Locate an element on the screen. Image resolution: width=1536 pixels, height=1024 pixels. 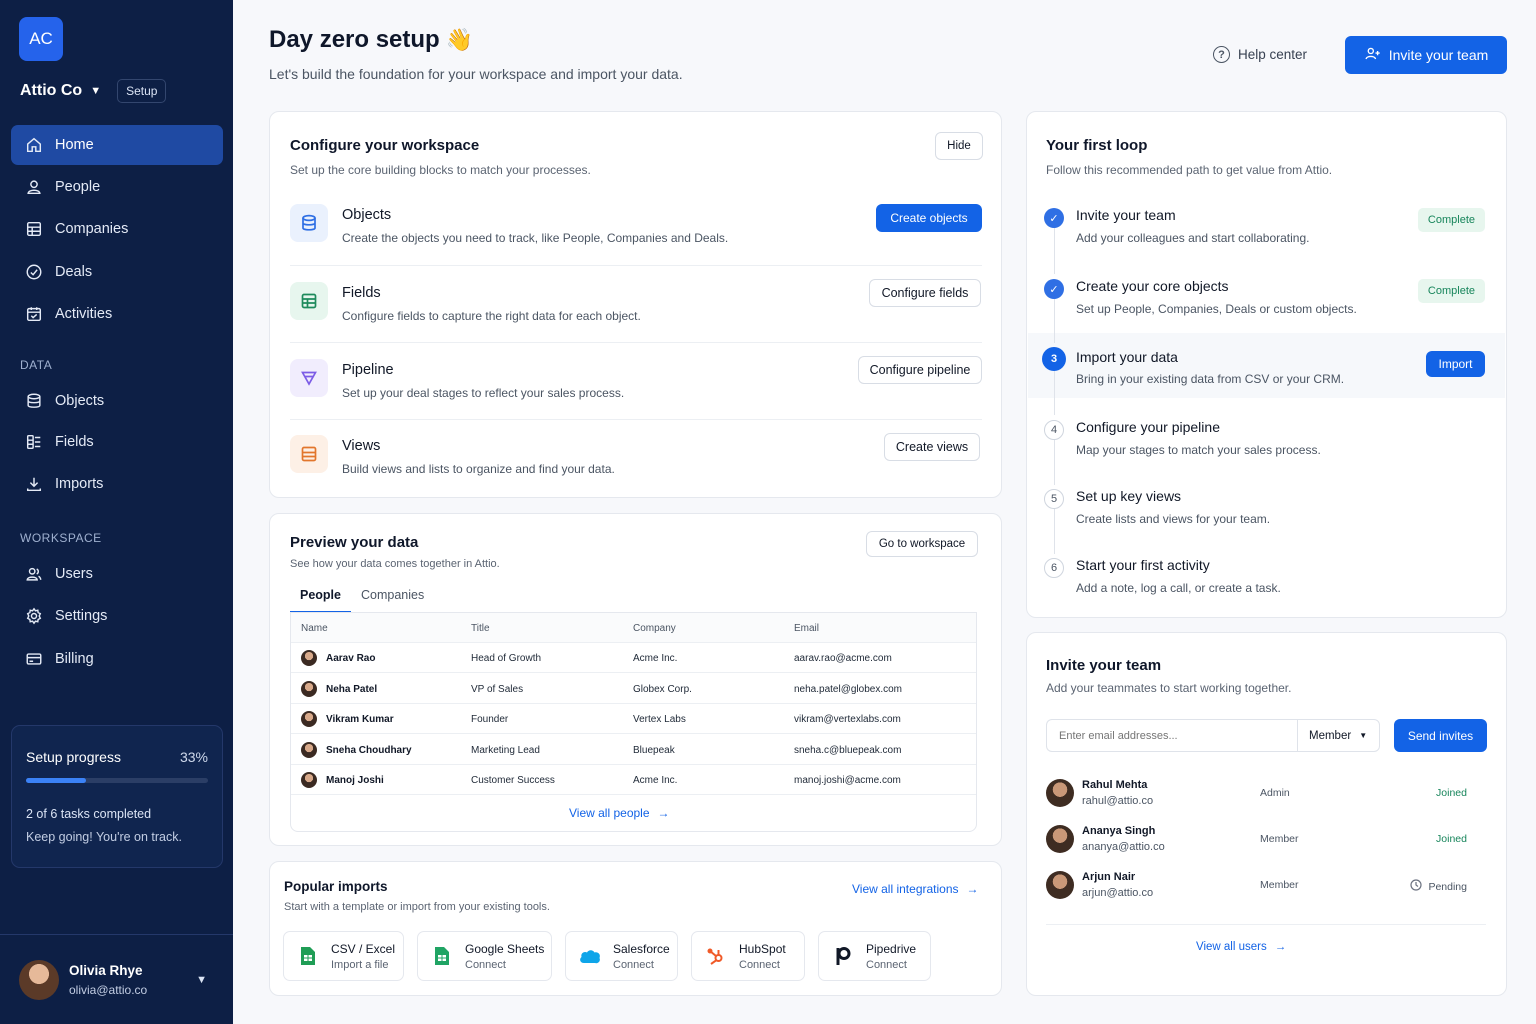
member-name: Arjun Nair is located at coordinates (1109, 877).